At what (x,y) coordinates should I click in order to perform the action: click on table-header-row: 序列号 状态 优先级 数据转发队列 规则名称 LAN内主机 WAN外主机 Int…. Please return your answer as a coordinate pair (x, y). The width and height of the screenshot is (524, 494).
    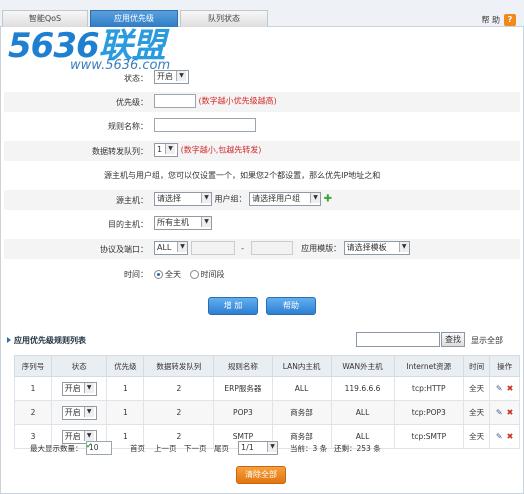
    Looking at the image, I should click on (266, 366).